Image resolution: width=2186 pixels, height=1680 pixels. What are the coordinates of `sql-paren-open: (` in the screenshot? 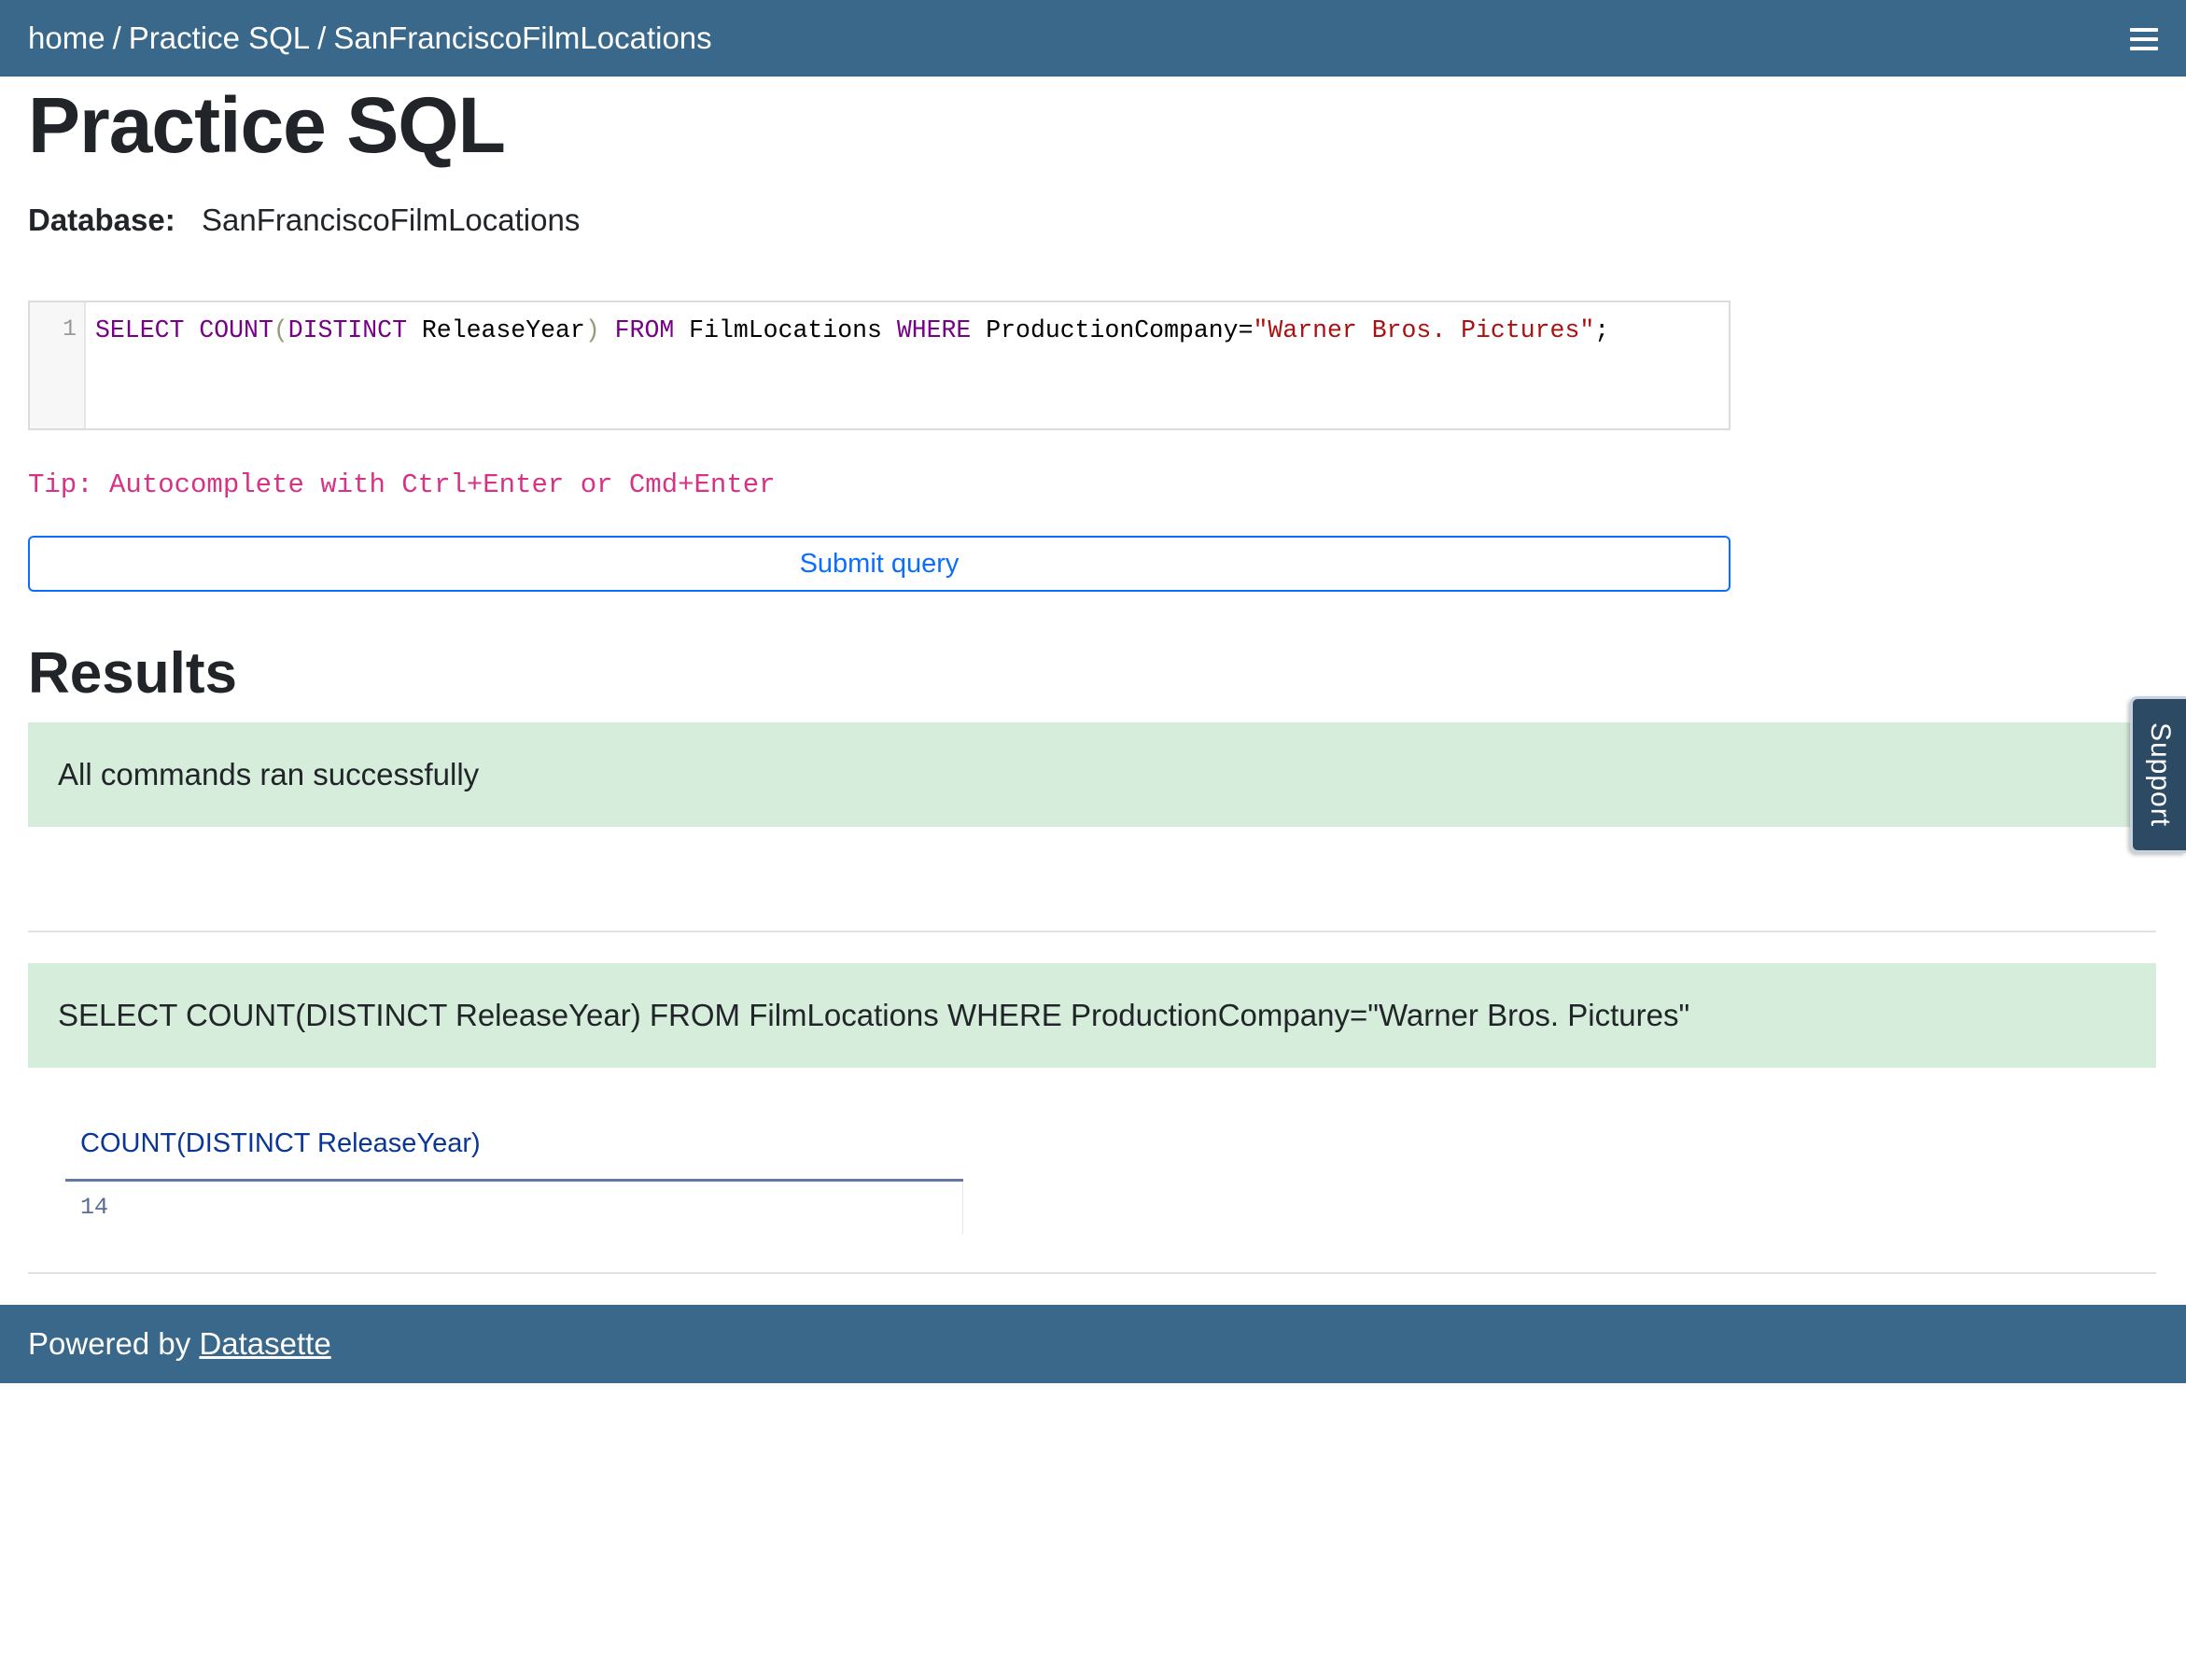 It's located at (281, 330).